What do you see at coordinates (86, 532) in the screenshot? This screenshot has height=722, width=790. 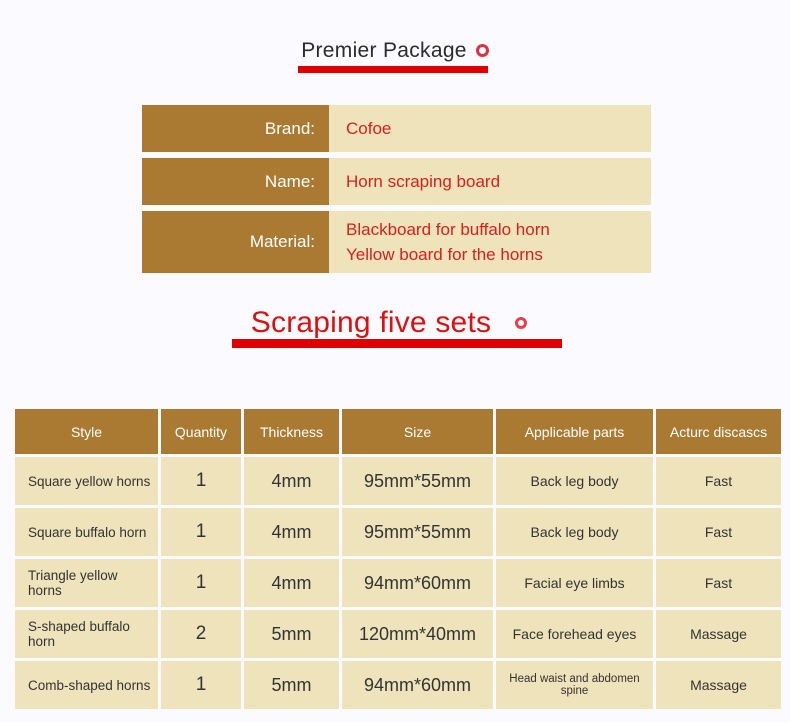 I see `cell-style: Square buffalo horn` at bounding box center [86, 532].